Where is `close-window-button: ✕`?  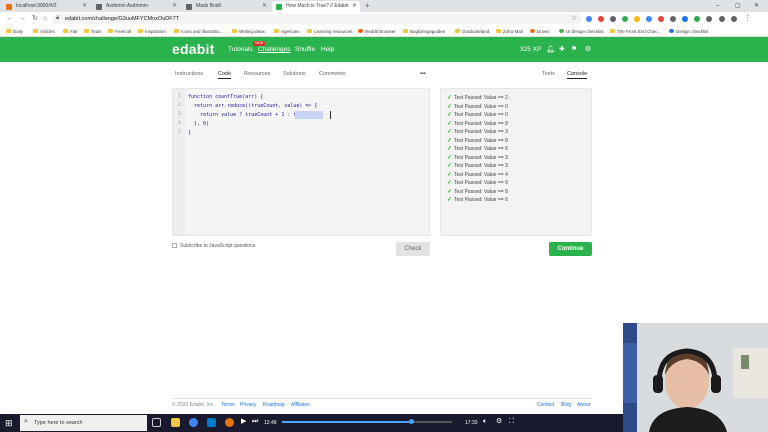 close-window-button: ✕ is located at coordinates (756, 6).